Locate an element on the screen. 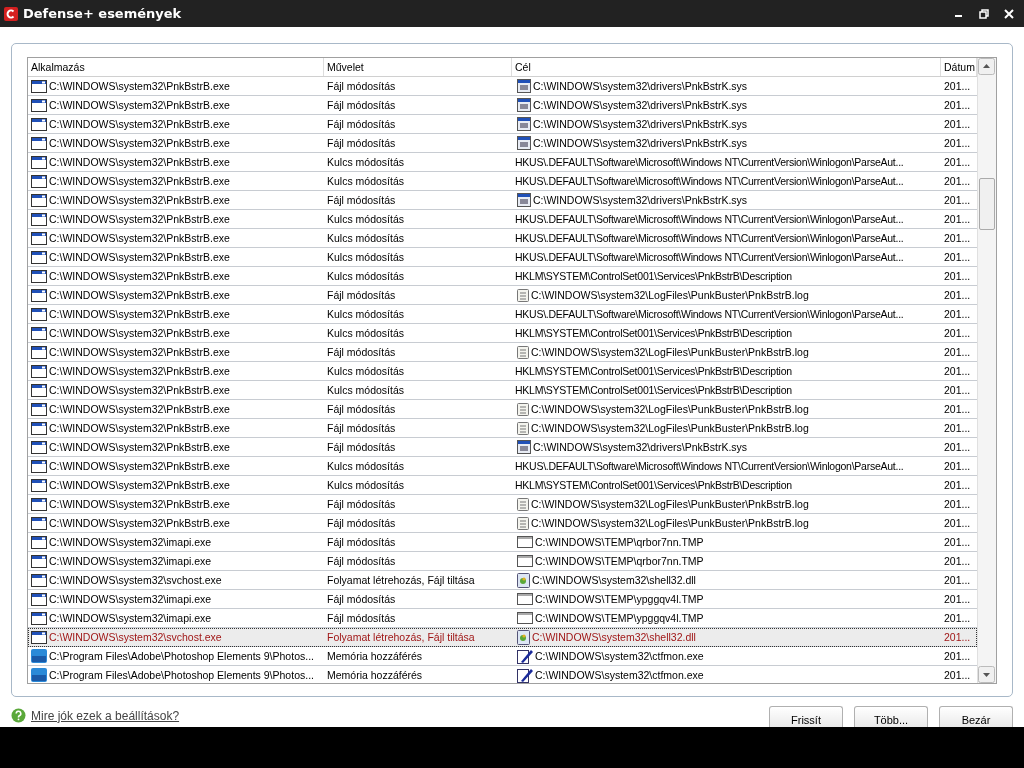 The width and height of the screenshot is (1024, 768). column-header: Cél is located at coordinates (726, 67).